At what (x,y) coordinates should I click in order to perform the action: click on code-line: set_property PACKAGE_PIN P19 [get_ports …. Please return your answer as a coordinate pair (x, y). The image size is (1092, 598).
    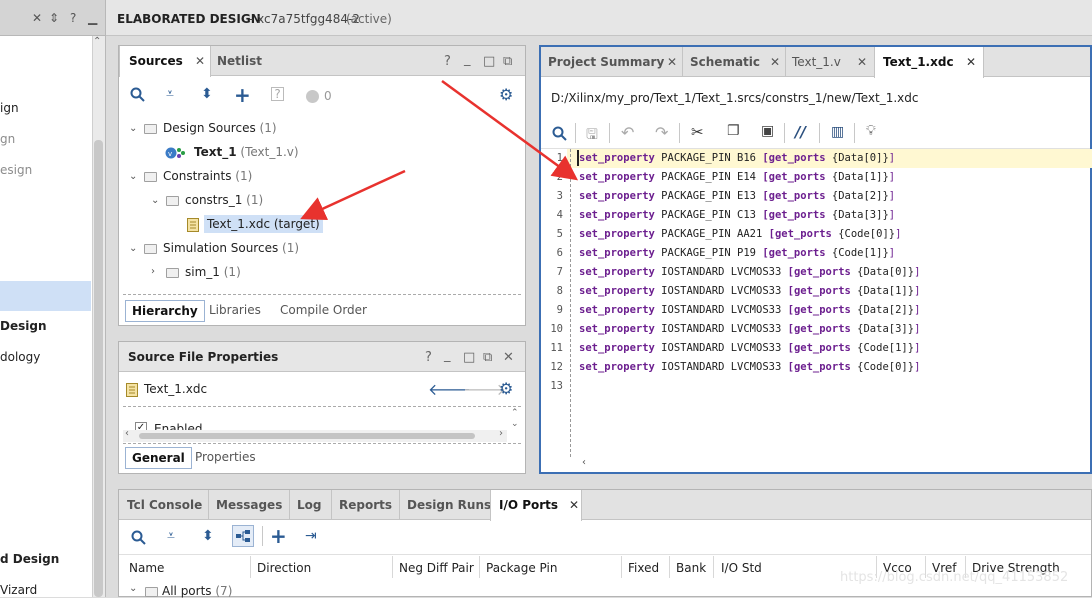
    Looking at the image, I should click on (737, 253).